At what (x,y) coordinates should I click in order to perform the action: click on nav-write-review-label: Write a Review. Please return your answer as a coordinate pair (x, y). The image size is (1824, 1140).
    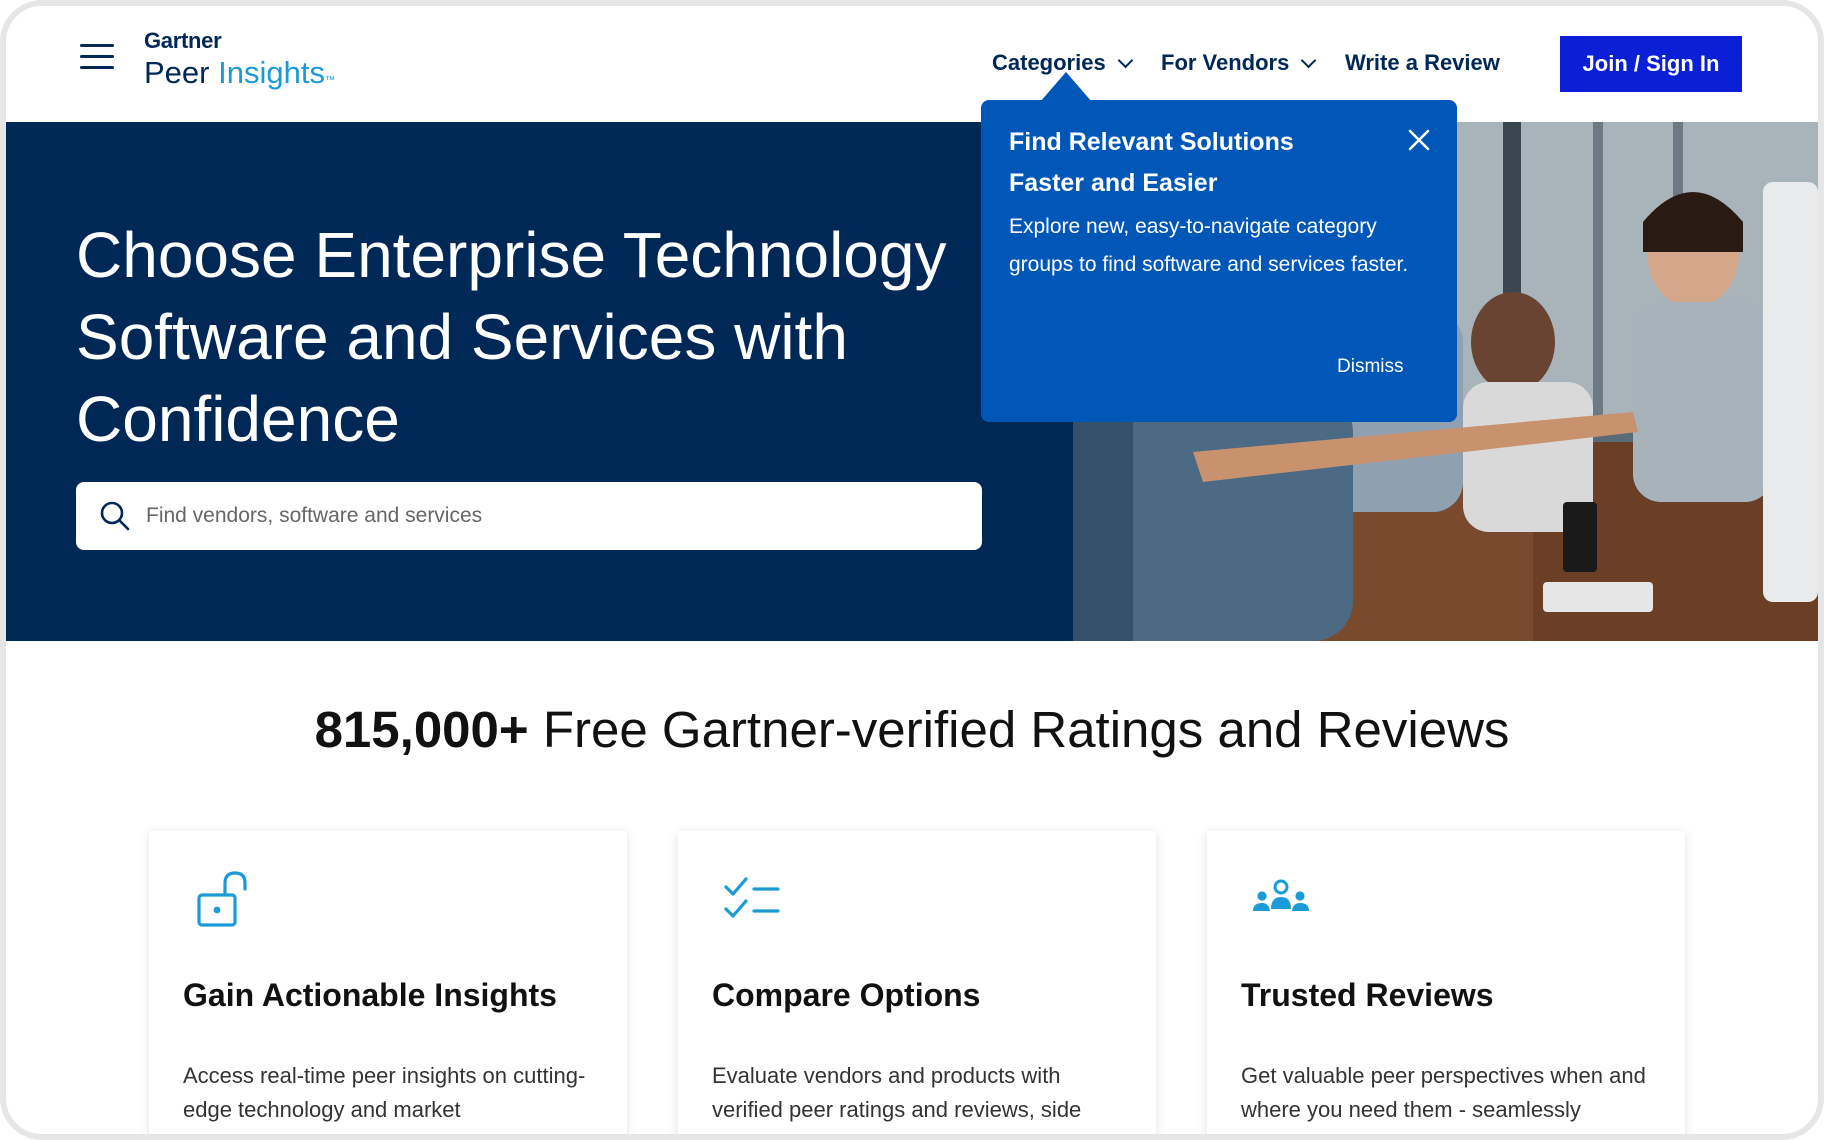
    Looking at the image, I should click on (1422, 62).